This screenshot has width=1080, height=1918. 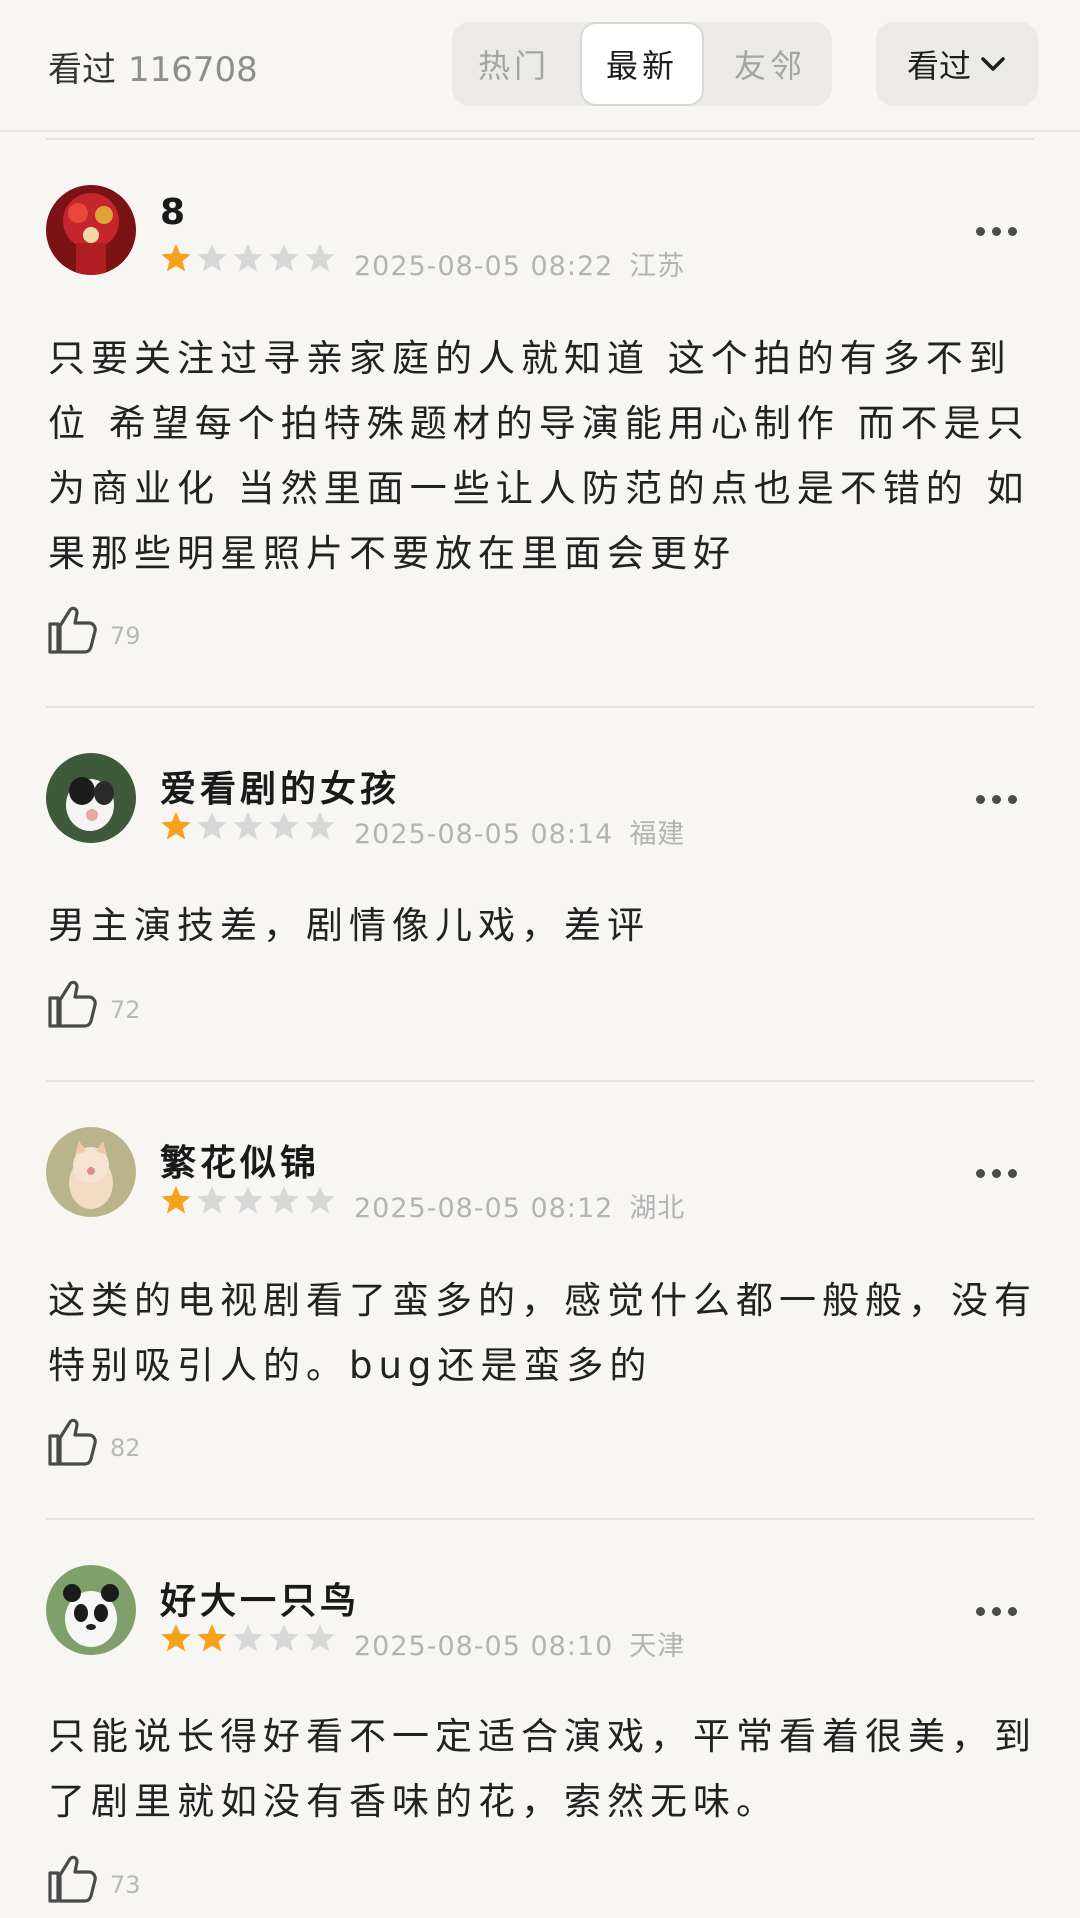 What do you see at coordinates (657, 834) in the screenshot?
I see `comment-region: 福建` at bounding box center [657, 834].